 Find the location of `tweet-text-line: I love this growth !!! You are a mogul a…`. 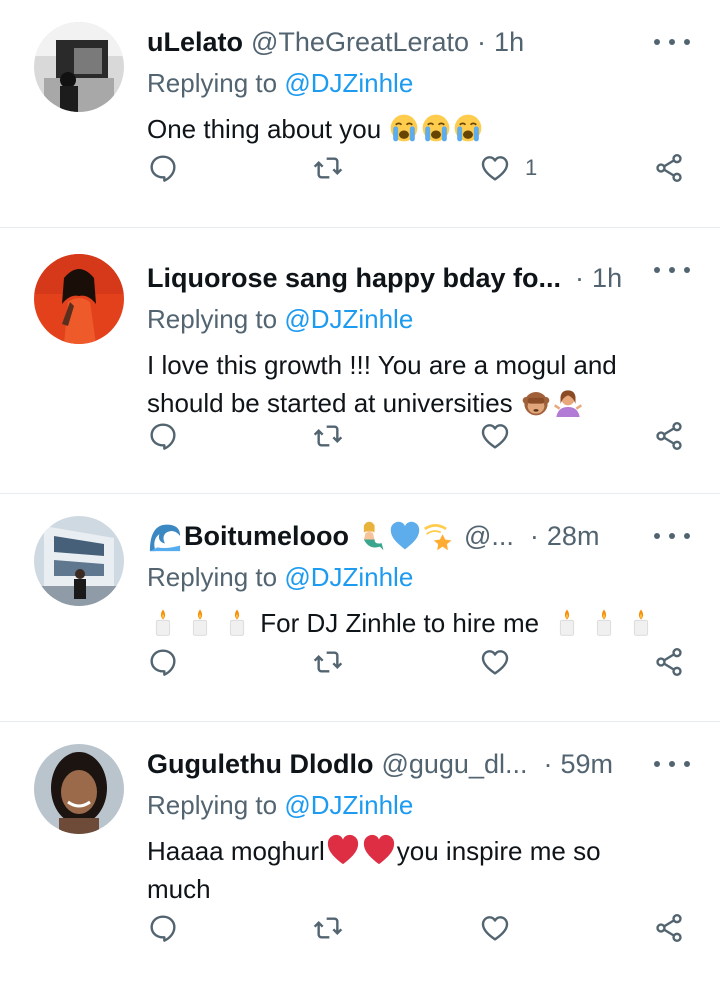

tweet-text-line: I love this growth !!! You are a mogul a… is located at coordinates (382, 365).